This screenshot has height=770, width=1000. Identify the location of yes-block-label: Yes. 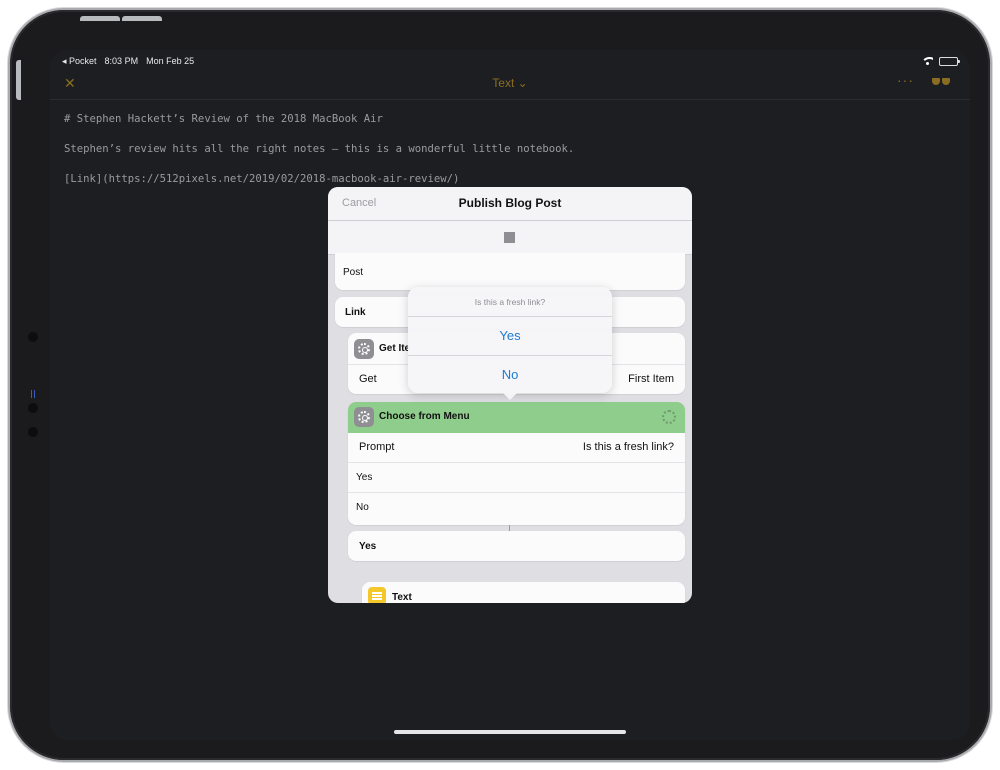
(368, 546).